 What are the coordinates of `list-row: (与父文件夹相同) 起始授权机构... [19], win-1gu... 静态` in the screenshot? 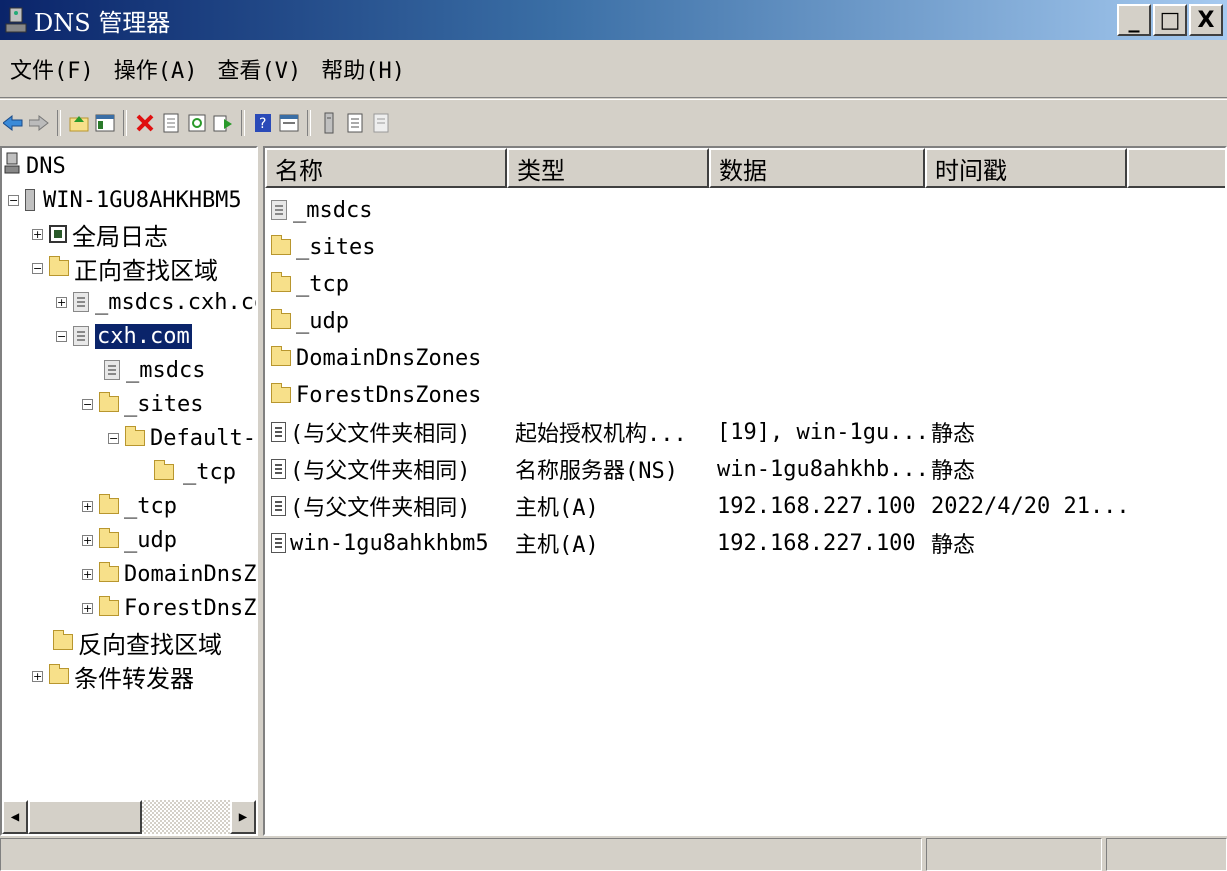 It's located at (745, 432).